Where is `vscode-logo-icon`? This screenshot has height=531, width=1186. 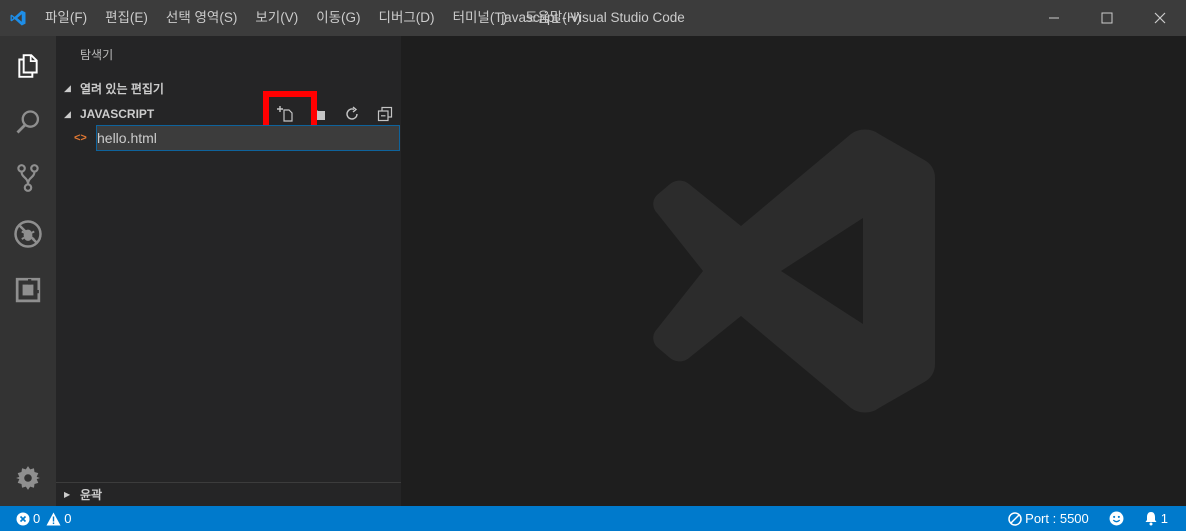
vscode-logo-icon is located at coordinates (18, 18).